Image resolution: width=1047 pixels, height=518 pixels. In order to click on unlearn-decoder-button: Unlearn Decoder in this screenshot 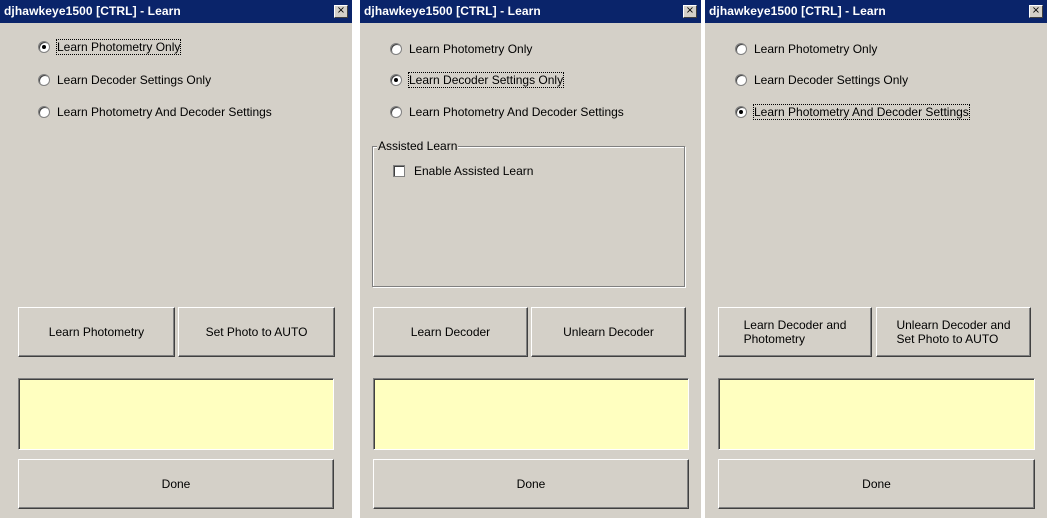, I will do `click(608, 332)`.